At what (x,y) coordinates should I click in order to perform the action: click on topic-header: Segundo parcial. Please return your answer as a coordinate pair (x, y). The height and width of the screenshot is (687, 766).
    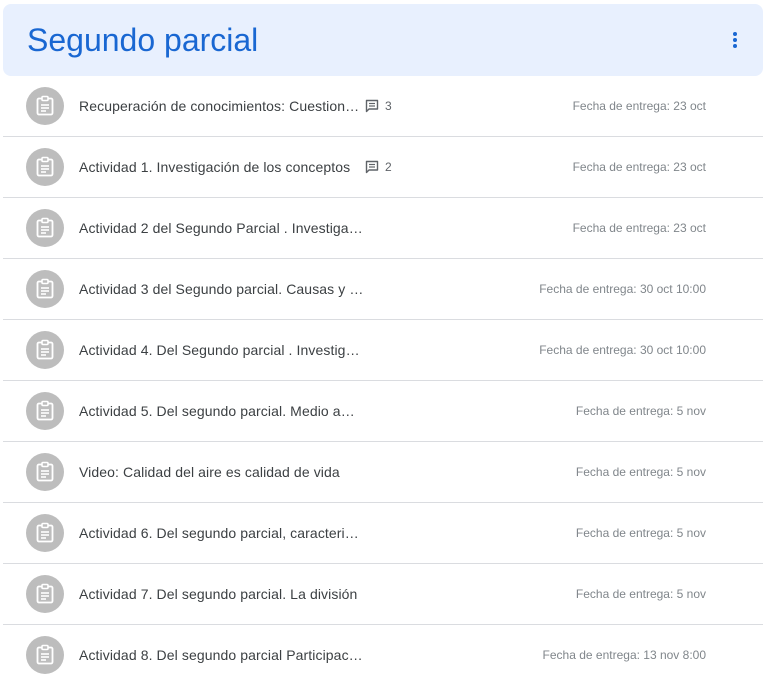
    Looking at the image, I should click on (383, 40).